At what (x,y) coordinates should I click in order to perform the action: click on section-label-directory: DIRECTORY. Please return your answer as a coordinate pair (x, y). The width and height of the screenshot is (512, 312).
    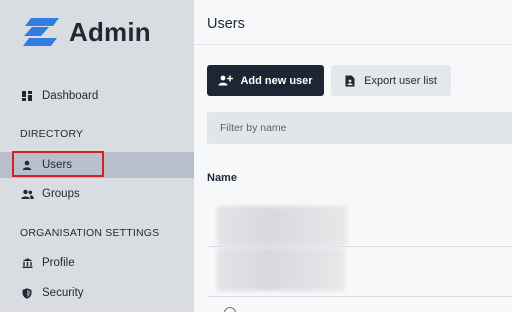
    Looking at the image, I should click on (52, 134).